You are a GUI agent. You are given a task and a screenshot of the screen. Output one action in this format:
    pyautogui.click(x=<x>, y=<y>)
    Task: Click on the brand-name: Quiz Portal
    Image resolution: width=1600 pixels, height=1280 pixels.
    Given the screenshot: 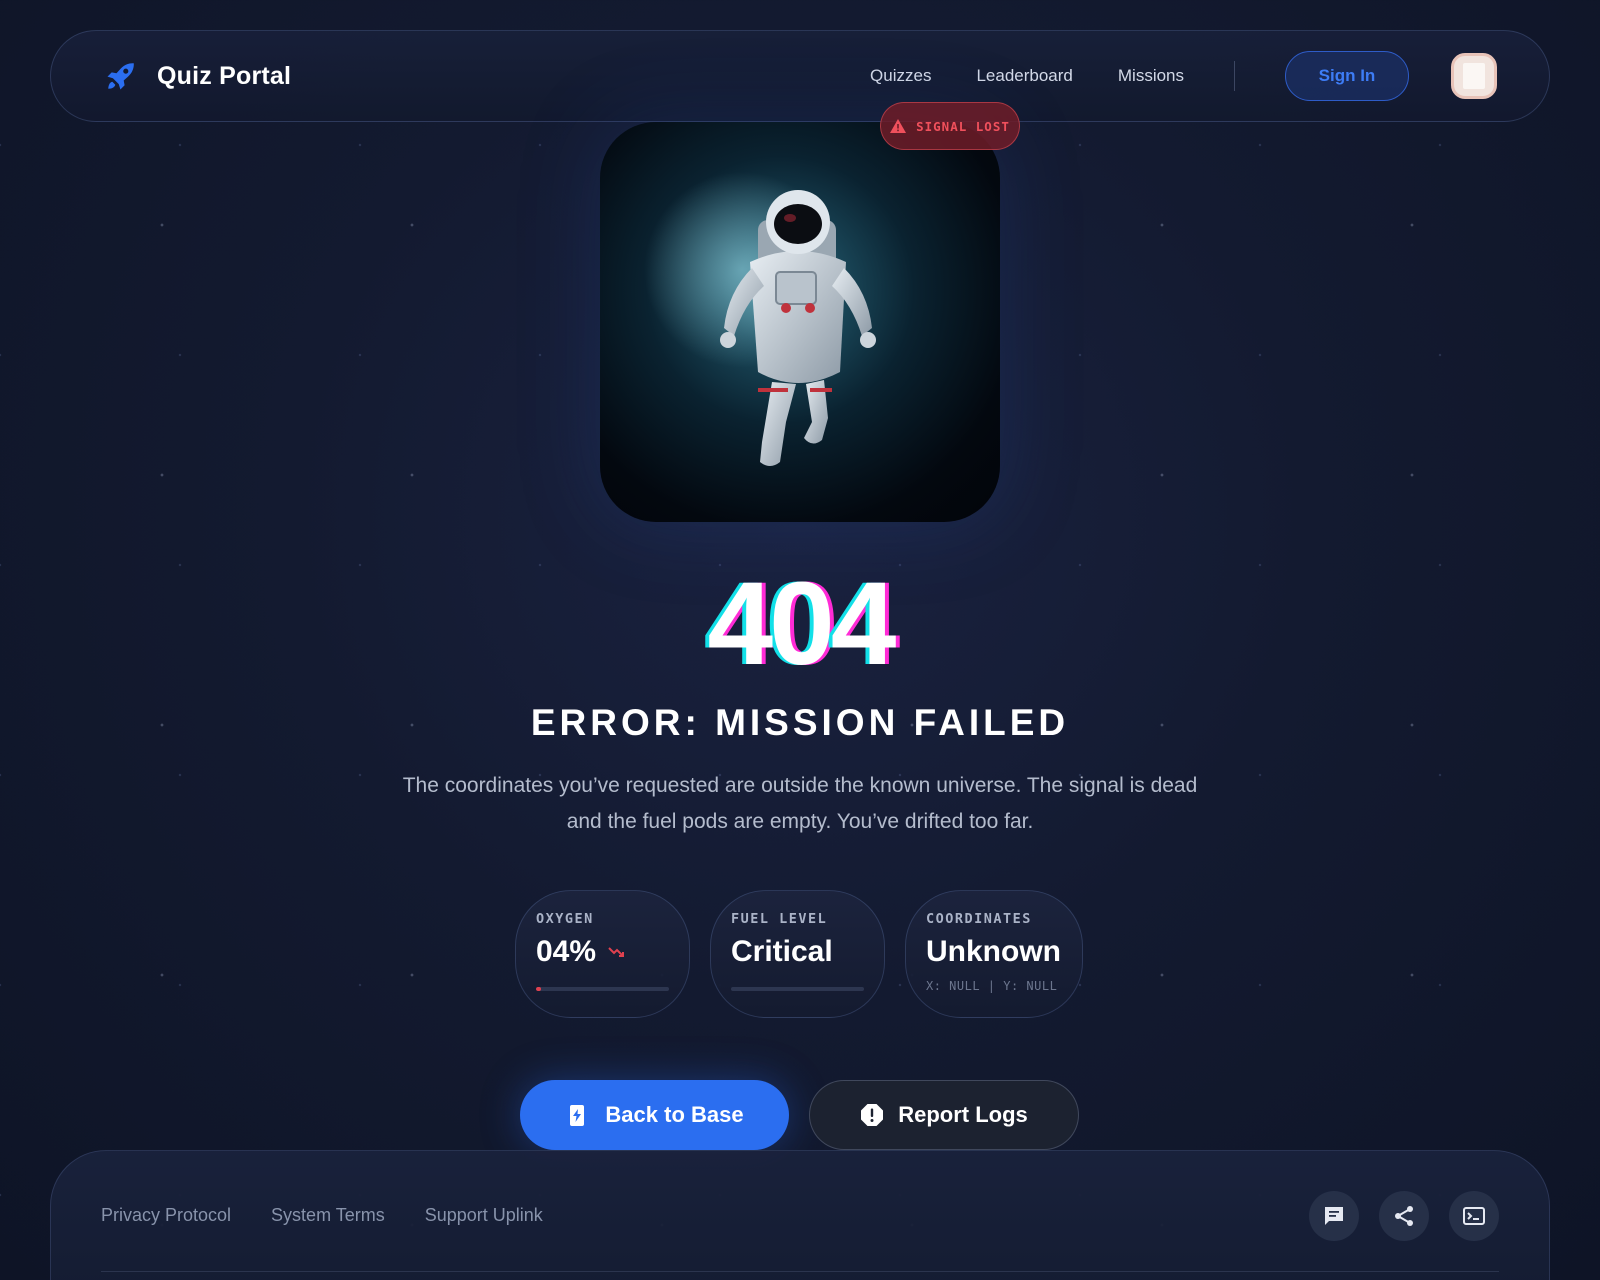 What is the action you would take?
    pyautogui.click(x=224, y=75)
    